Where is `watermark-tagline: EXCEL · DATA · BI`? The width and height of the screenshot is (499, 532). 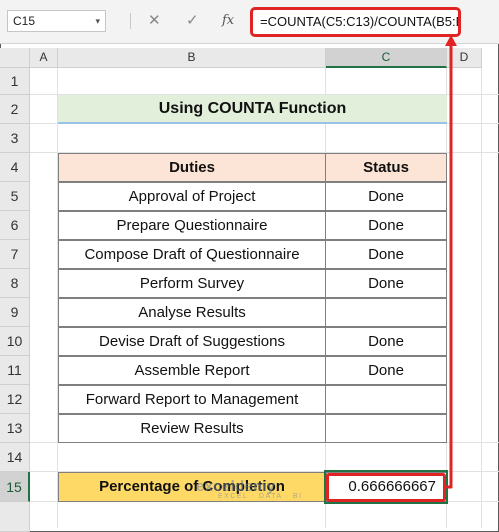 watermark-tagline: EXCEL · DATA · BI is located at coordinates (260, 496).